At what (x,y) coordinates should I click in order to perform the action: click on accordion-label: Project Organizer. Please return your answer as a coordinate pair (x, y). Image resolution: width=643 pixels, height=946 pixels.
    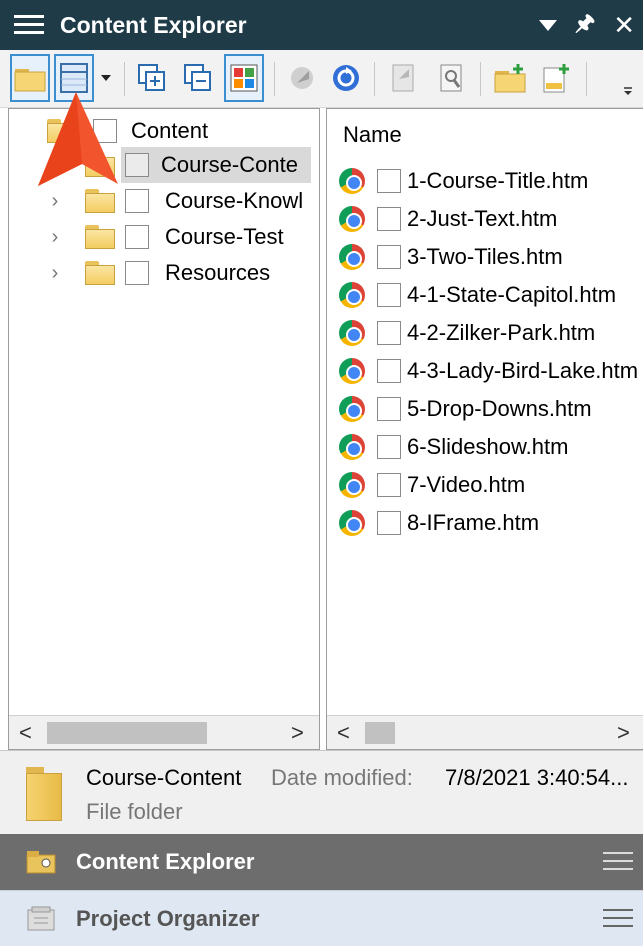
    Looking at the image, I should click on (168, 918).